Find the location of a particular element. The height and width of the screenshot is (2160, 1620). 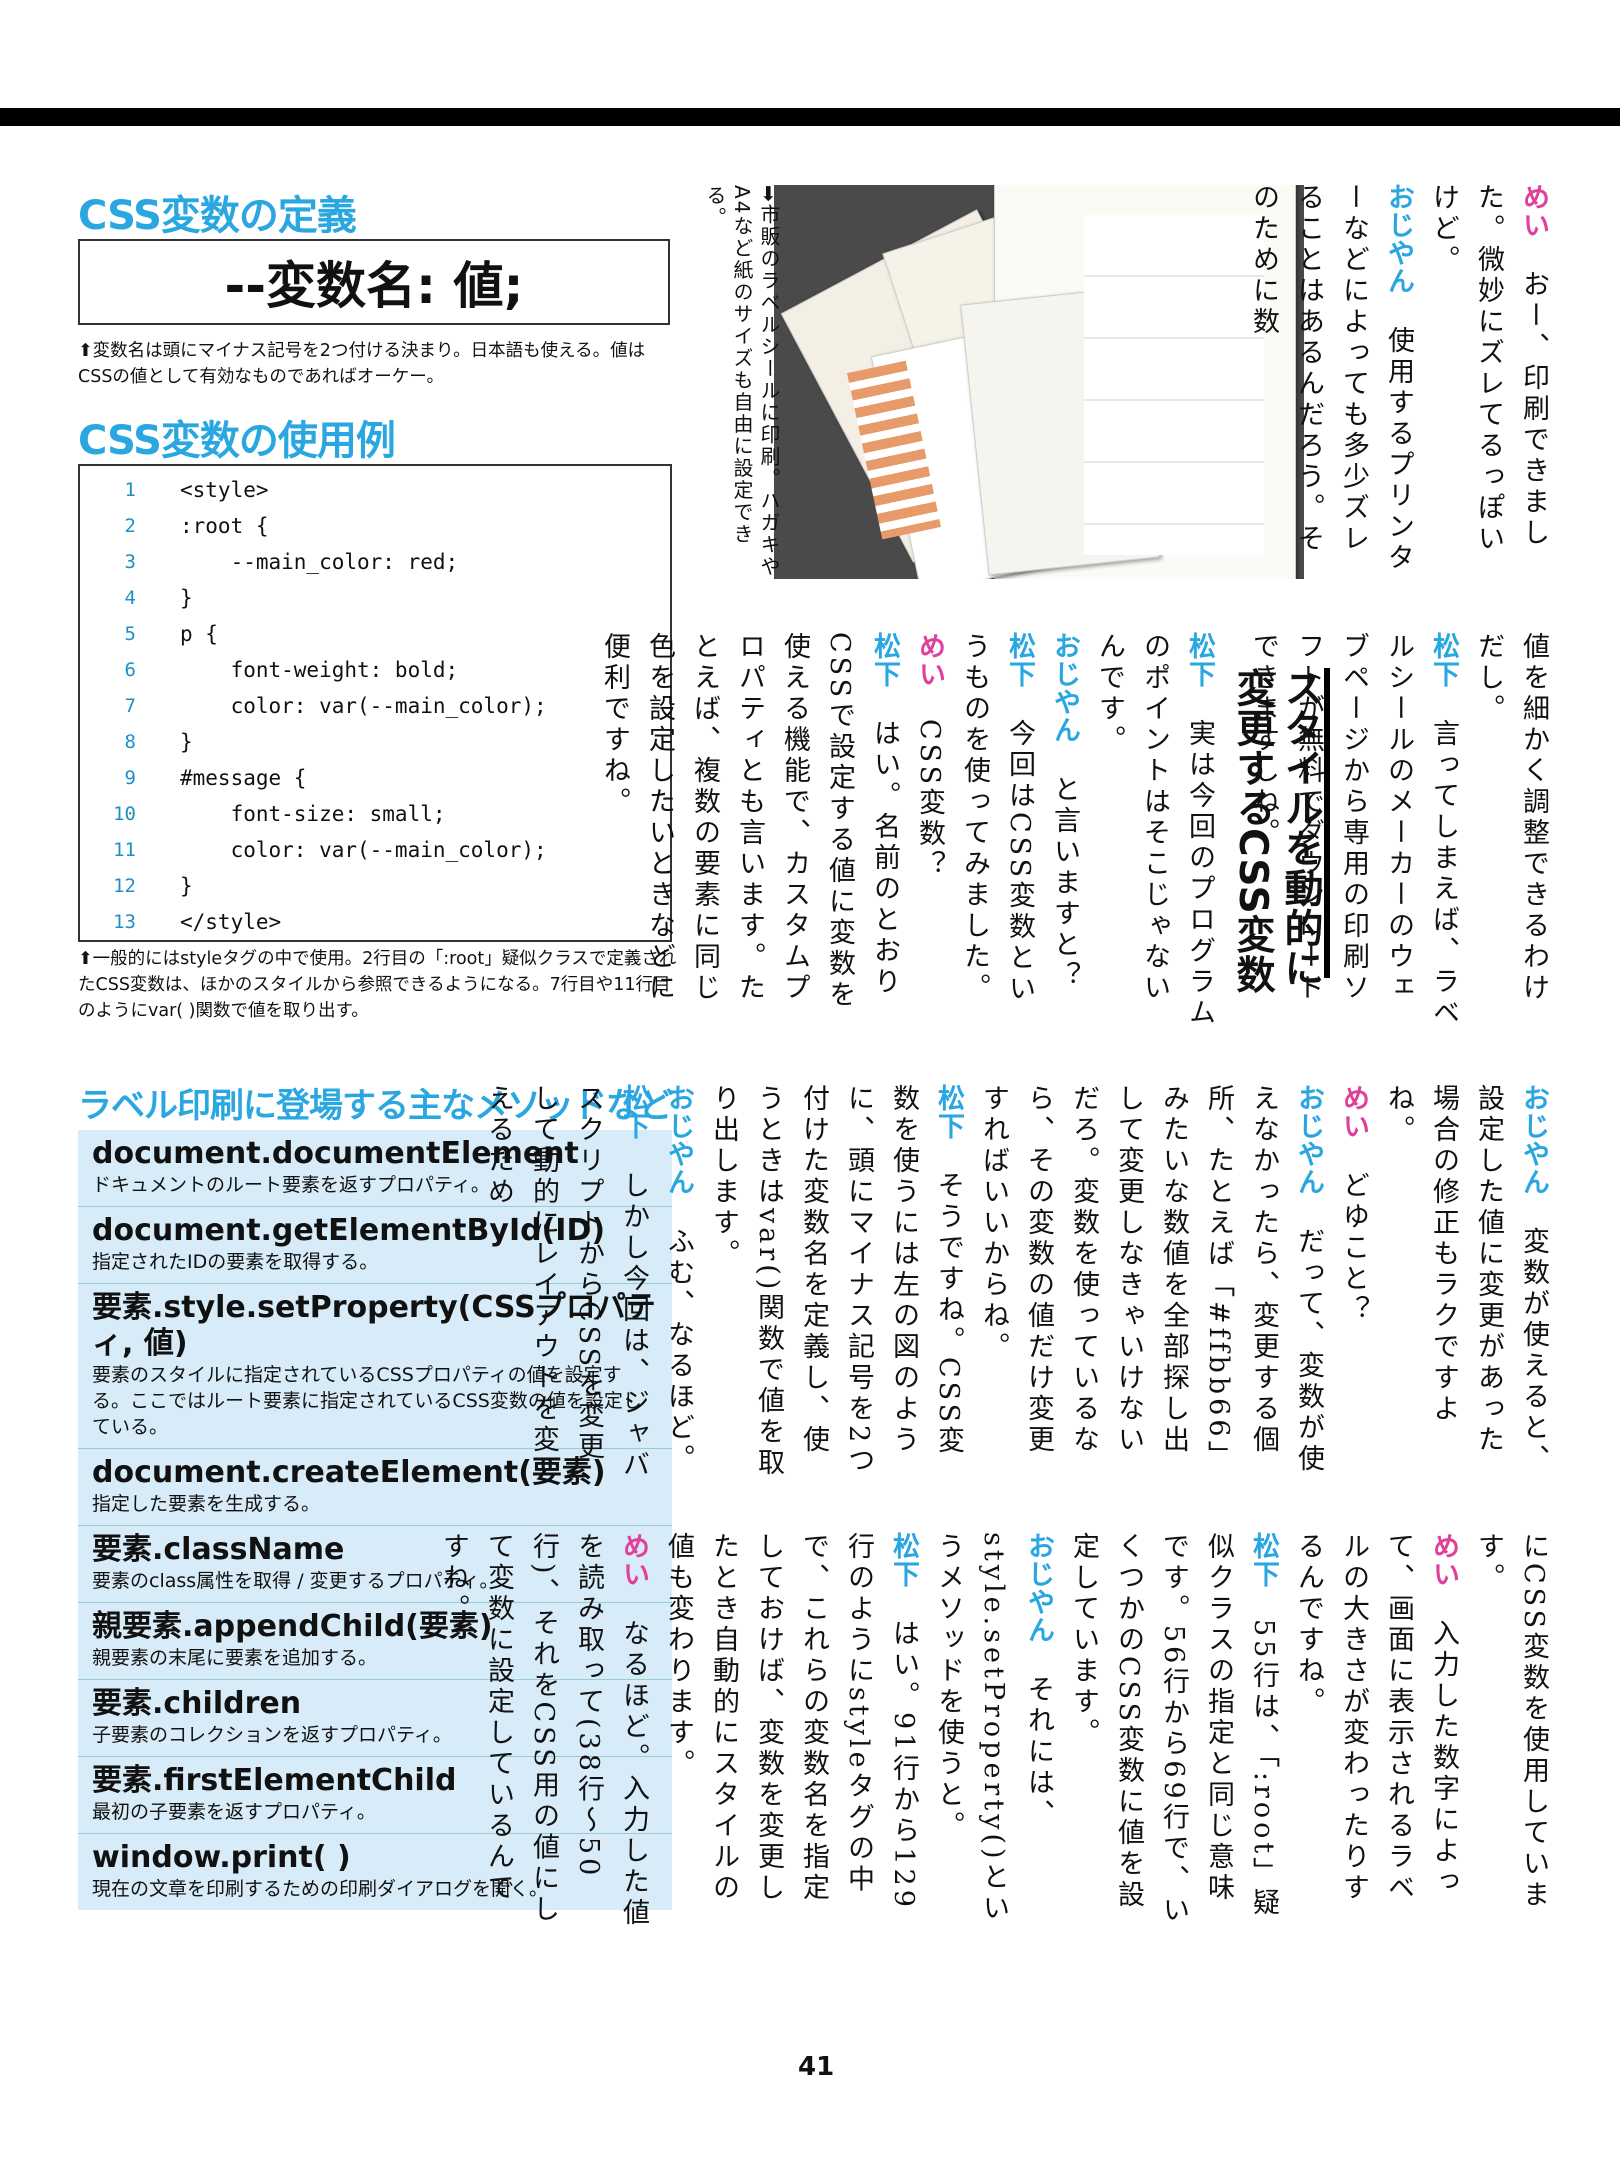

photo-caption: ➡市販のラベルシールに印刷。ハガキやA4など紙のサイズも自由に設定できる。 is located at coordinates (742, 381).